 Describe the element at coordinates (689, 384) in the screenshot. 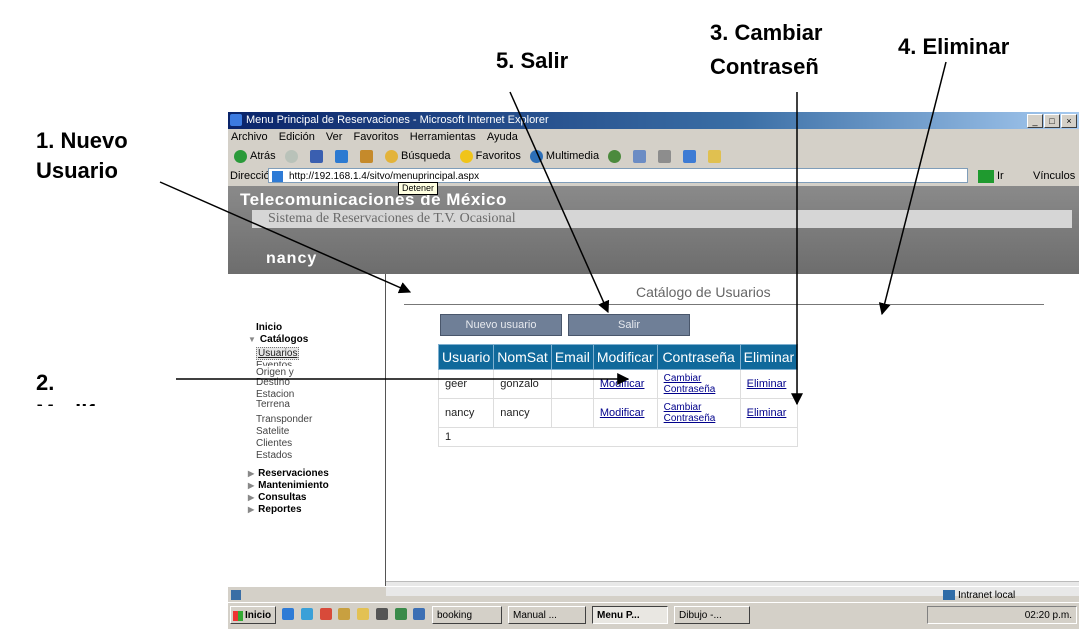

I see `change-password-text: Cambiar Contraseña` at that location.